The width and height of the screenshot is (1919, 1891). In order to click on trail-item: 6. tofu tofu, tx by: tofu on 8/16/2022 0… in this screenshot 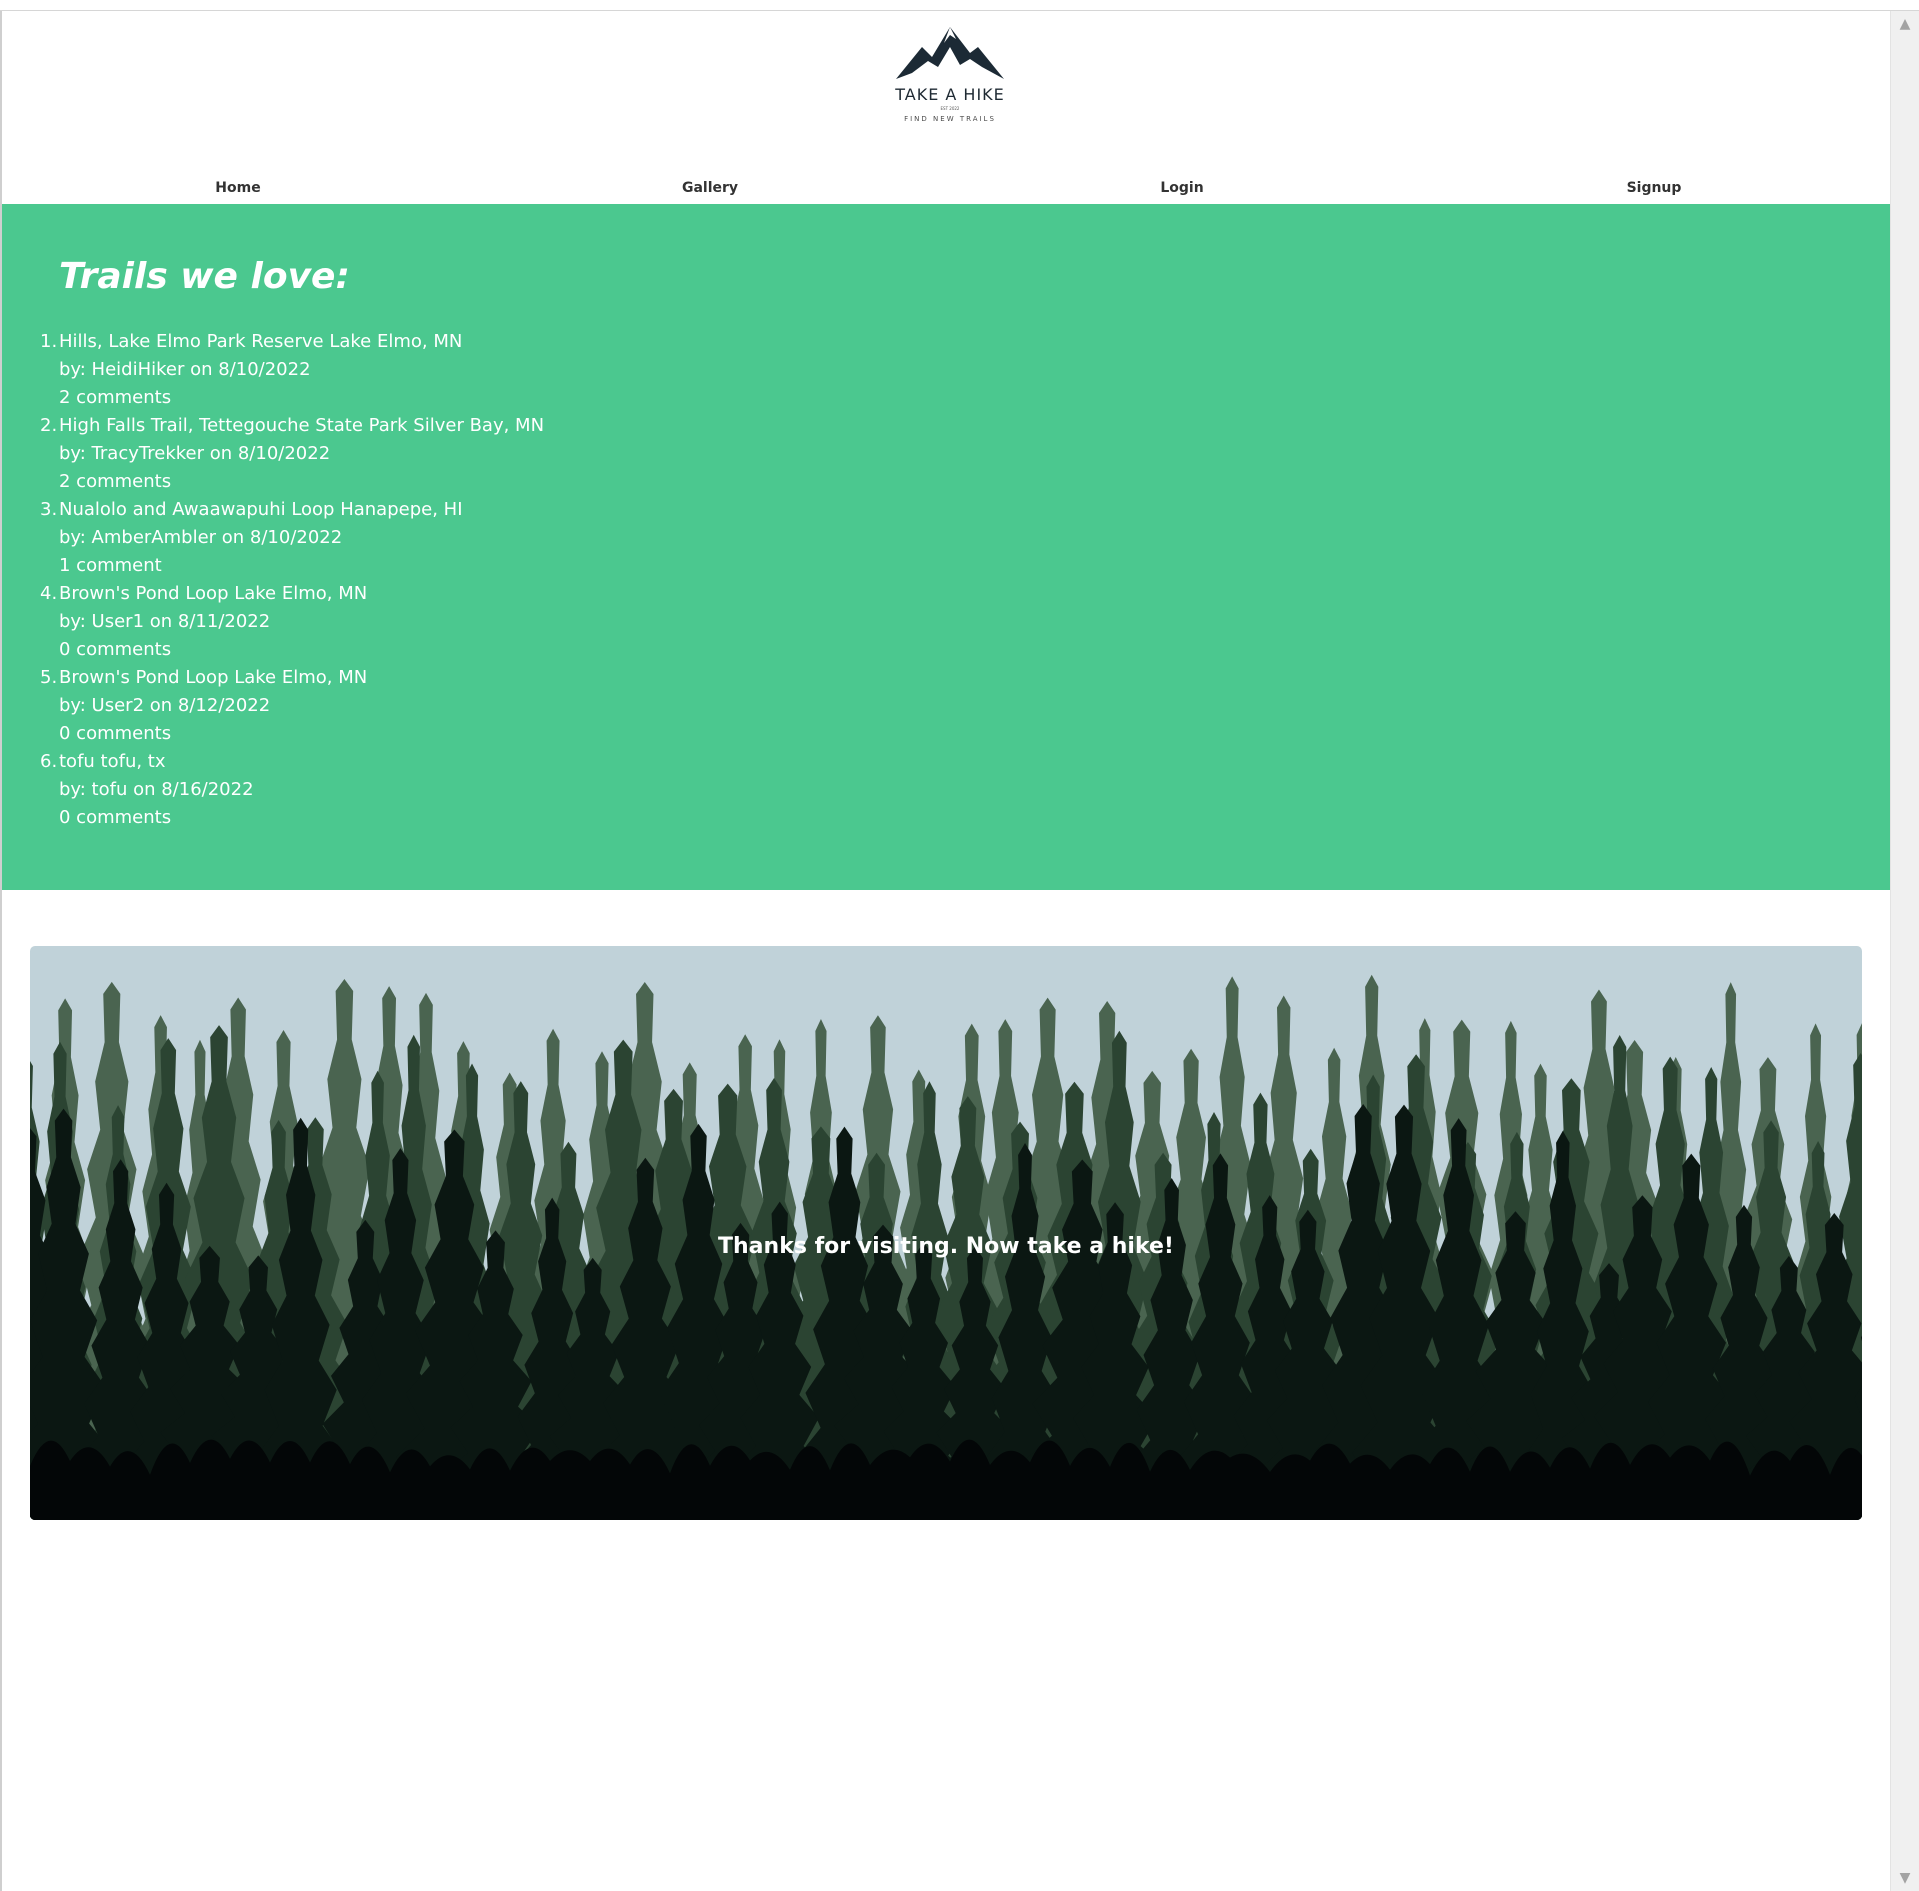, I will do `click(292, 790)`.